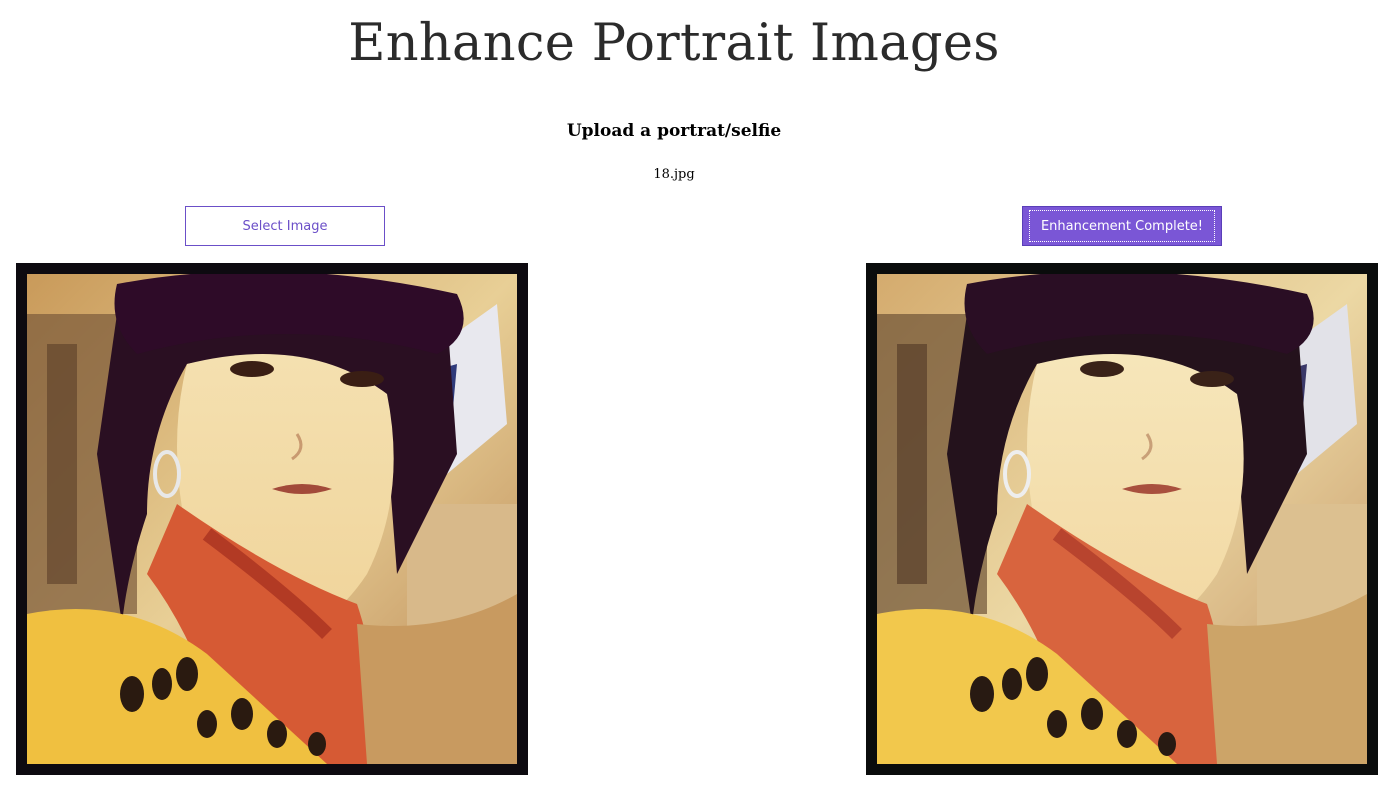 The image size is (1392, 789). What do you see at coordinates (674, 174) in the screenshot?
I see `selected-filename: 18.jpg` at bounding box center [674, 174].